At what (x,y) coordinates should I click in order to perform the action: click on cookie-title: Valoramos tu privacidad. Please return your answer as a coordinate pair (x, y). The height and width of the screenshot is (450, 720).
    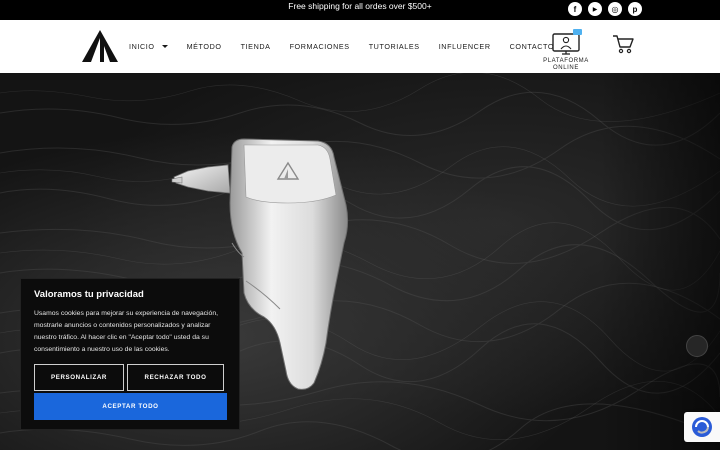
    Looking at the image, I should click on (89, 294).